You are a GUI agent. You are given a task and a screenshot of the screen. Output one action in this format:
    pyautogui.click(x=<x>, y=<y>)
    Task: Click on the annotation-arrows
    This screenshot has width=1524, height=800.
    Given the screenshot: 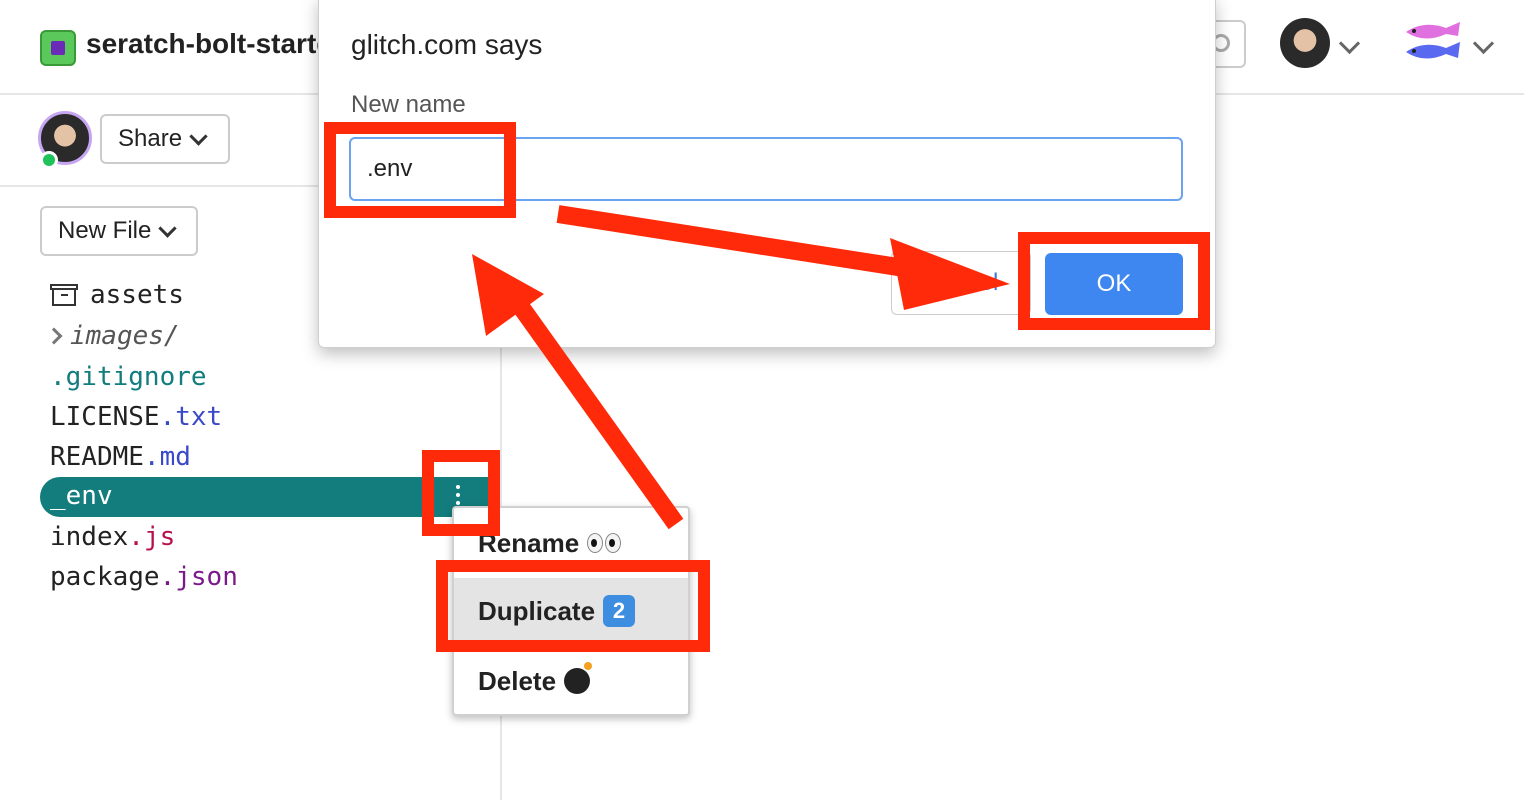 What is the action you would take?
    pyautogui.click(x=741, y=367)
    